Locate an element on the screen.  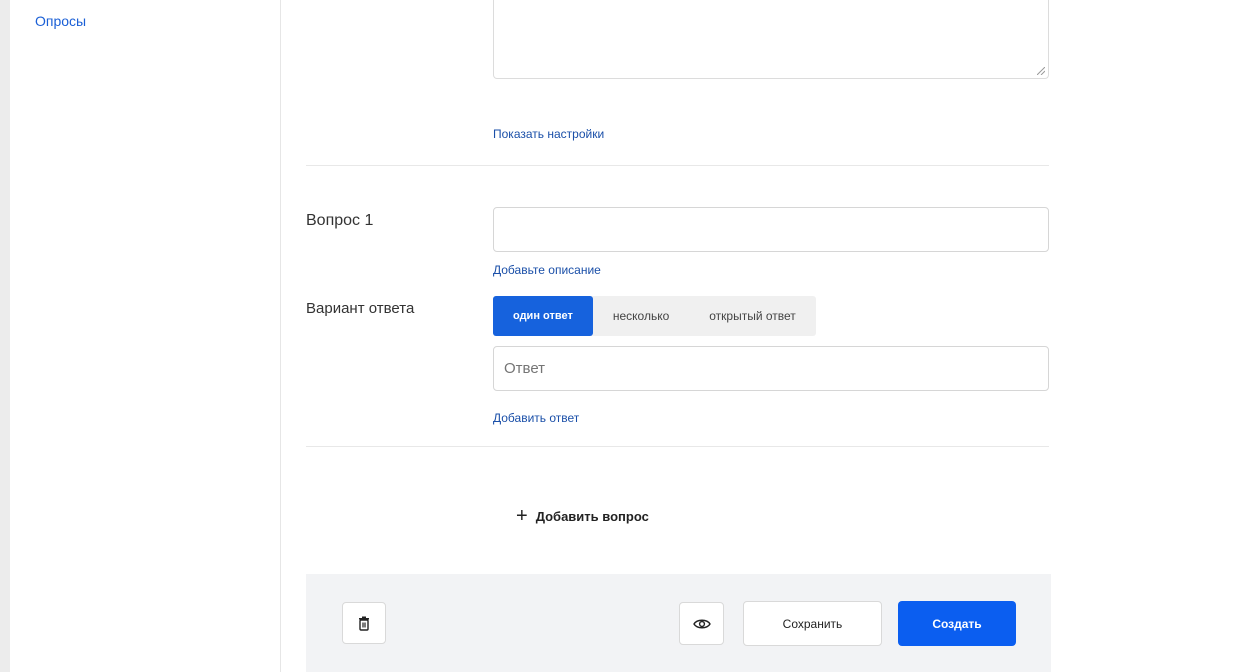
description-textarea is located at coordinates (771, 39).